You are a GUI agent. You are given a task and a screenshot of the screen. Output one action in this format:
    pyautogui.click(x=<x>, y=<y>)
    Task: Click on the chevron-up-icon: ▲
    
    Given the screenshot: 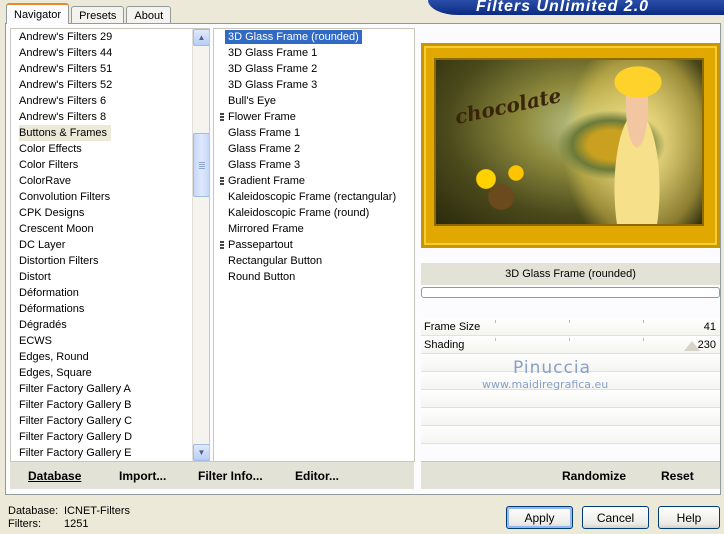 What is the action you would take?
    pyautogui.click(x=201, y=37)
    